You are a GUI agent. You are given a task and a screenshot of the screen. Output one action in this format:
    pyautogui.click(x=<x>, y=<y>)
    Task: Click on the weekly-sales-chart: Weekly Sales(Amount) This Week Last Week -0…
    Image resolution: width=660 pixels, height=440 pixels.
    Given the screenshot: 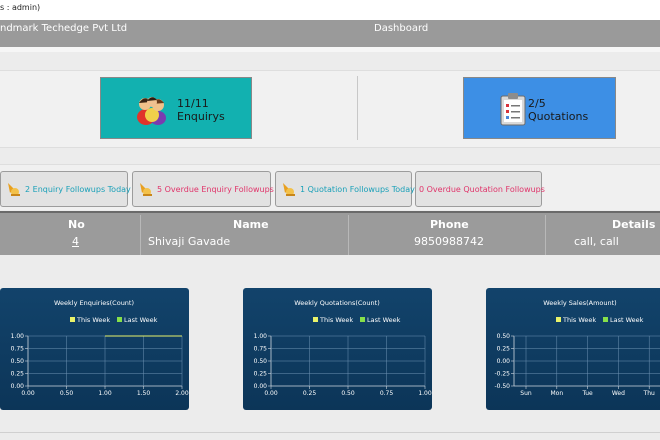 What is the action you would take?
    pyautogui.click(x=573, y=349)
    